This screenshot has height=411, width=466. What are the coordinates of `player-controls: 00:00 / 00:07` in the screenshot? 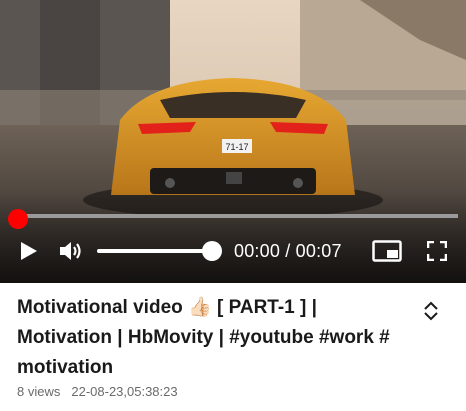 It's located at (233, 251).